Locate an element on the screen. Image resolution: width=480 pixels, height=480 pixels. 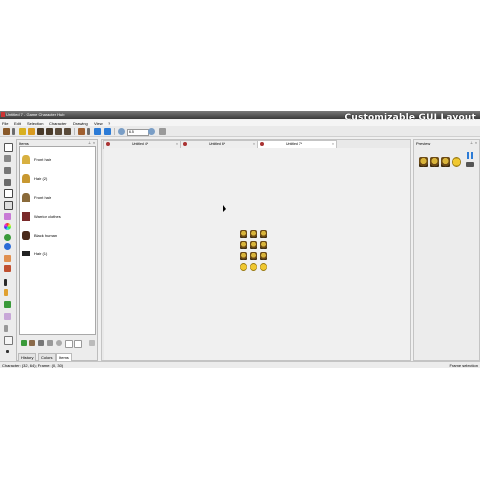
list-item: Warrior clothes is located at coordinates (57, 216).